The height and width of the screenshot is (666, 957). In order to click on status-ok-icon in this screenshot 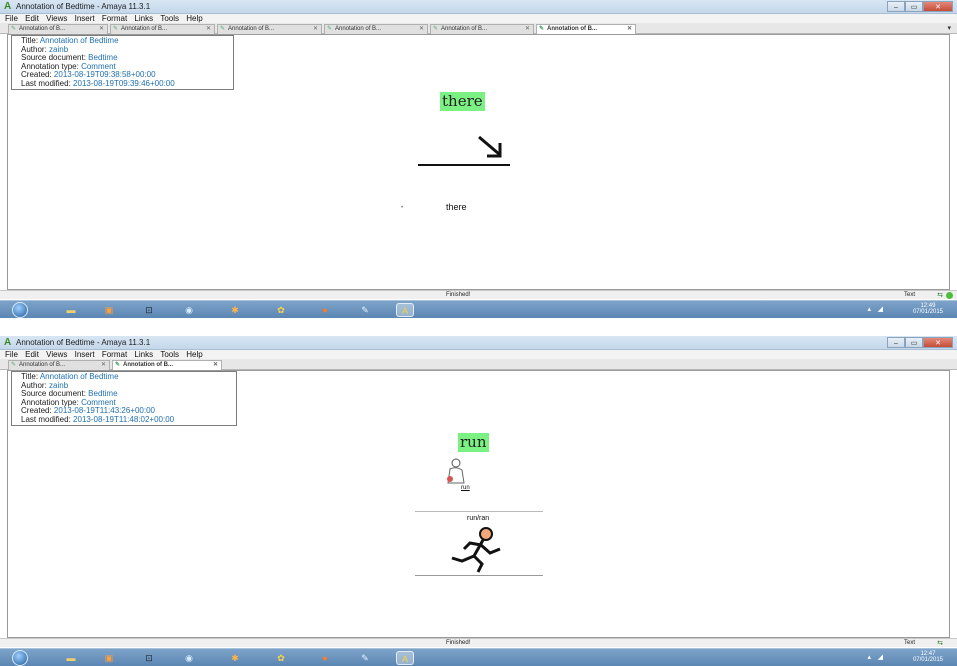, I will do `click(949, 295)`.